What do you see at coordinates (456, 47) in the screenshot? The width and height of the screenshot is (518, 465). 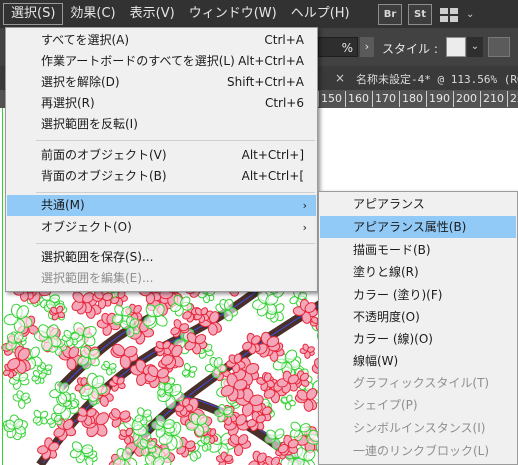 I see `style-swatch` at bounding box center [456, 47].